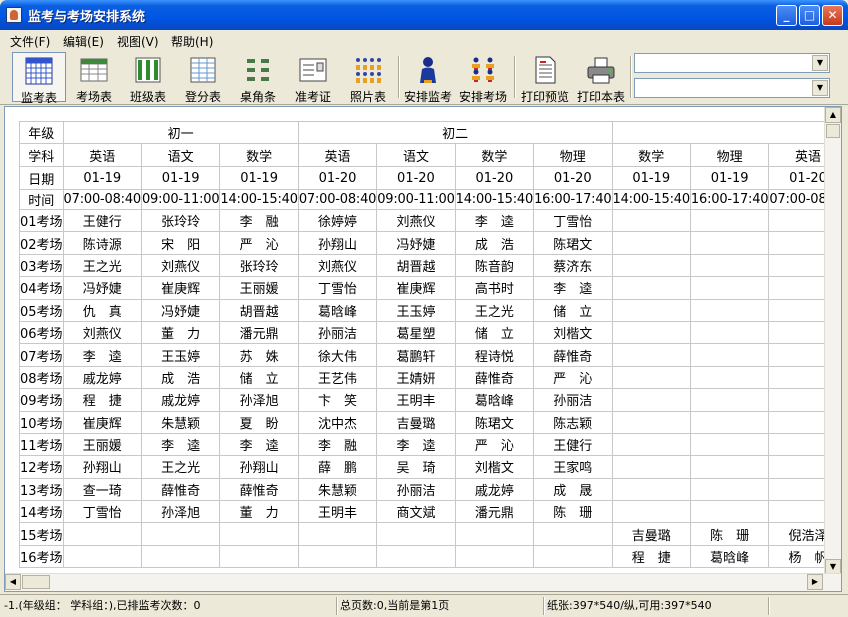 This screenshot has width=848, height=617. Describe the element at coordinates (494, 265) in the screenshot. I see `invigilator-cell: 陈音韵` at that location.